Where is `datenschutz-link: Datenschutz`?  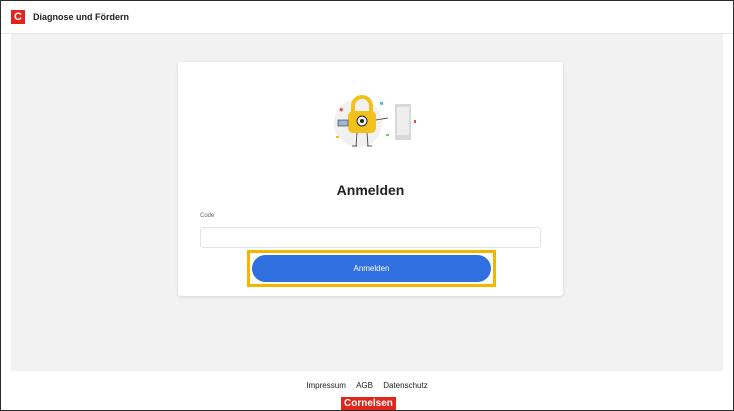
datenschutz-link: Datenschutz is located at coordinates (405, 385).